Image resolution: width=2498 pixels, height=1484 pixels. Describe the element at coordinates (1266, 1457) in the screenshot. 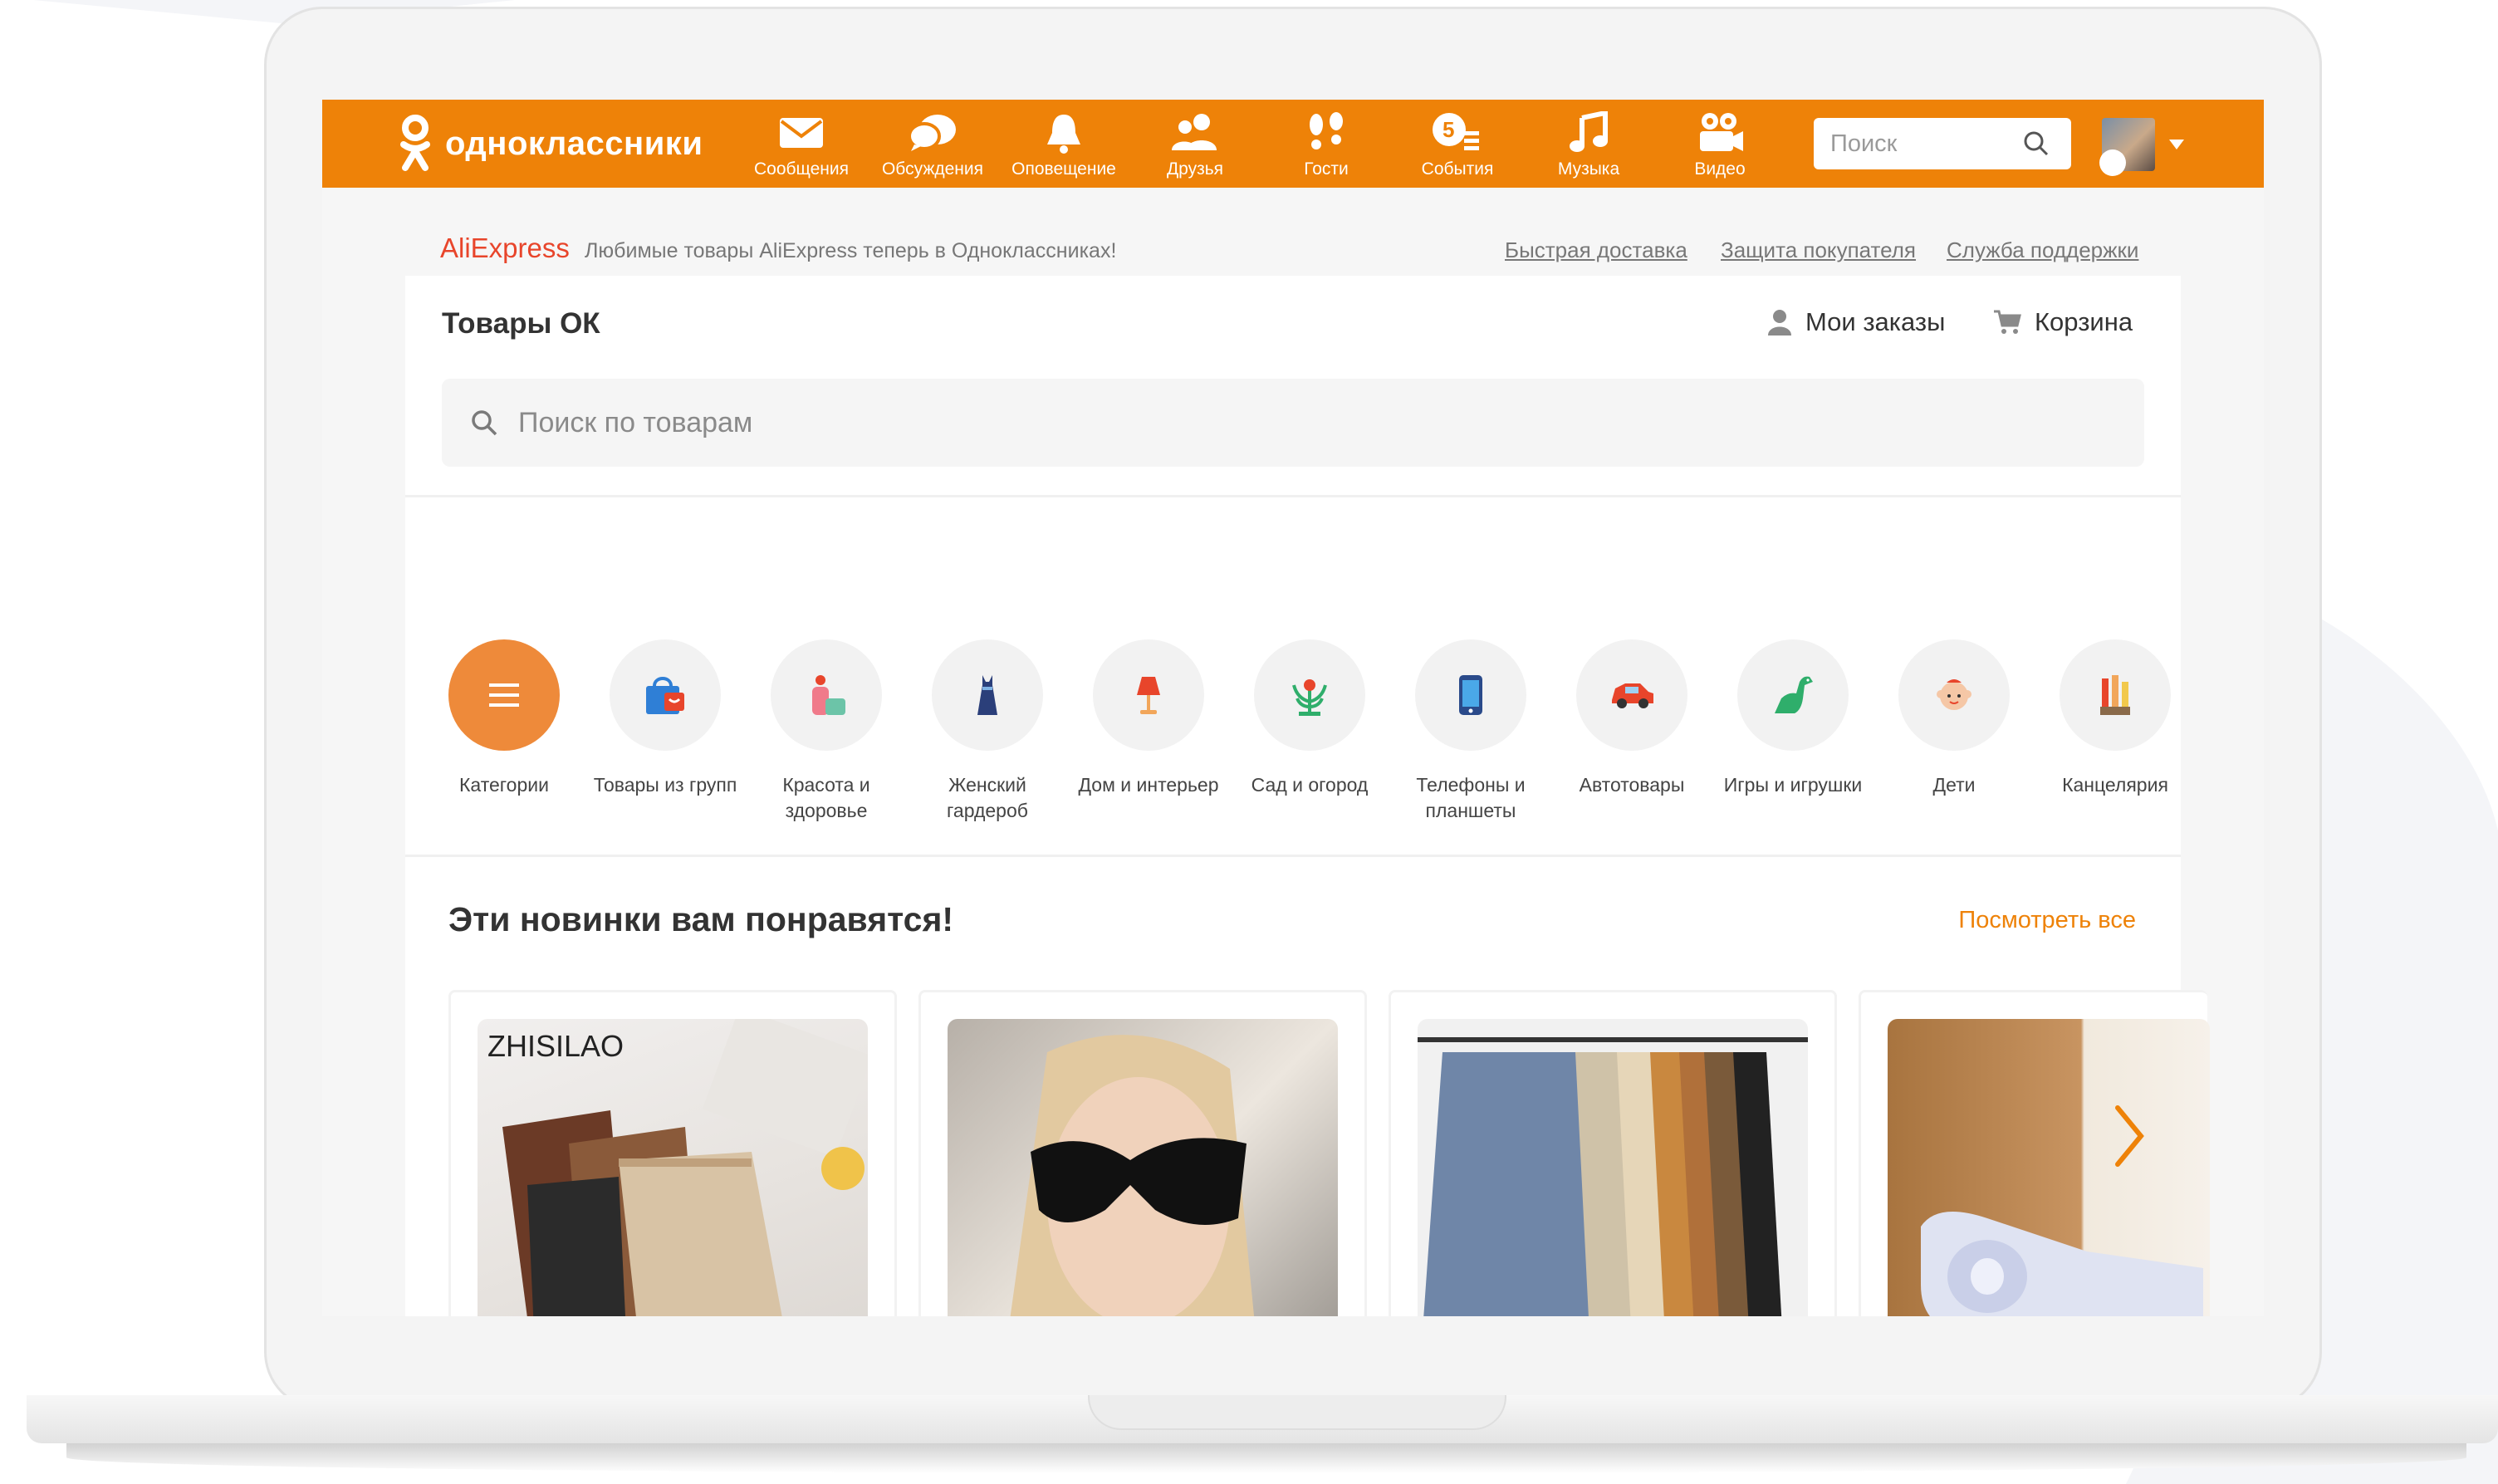

I see `laptop-shadow` at that location.